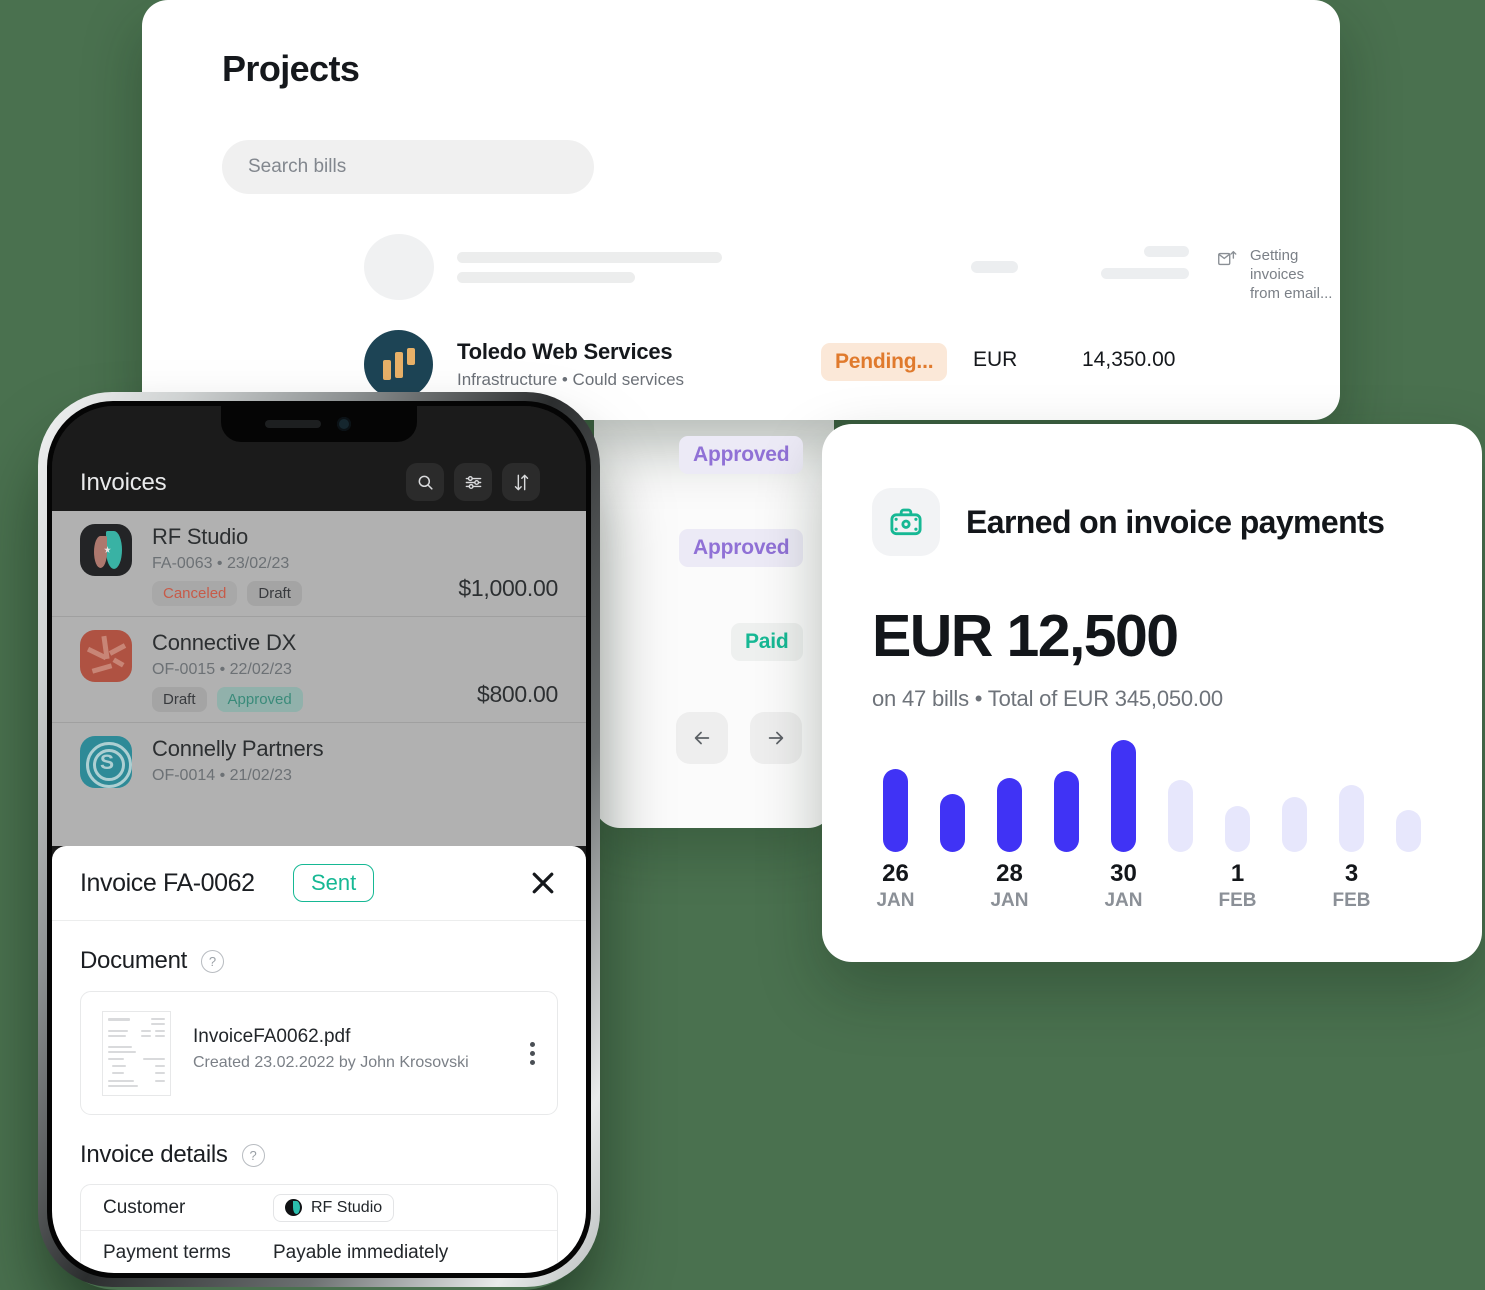 Image resolution: width=1485 pixels, height=1290 pixels. What do you see at coordinates (106, 656) in the screenshot?
I see `connective-dx-logo-icon` at bounding box center [106, 656].